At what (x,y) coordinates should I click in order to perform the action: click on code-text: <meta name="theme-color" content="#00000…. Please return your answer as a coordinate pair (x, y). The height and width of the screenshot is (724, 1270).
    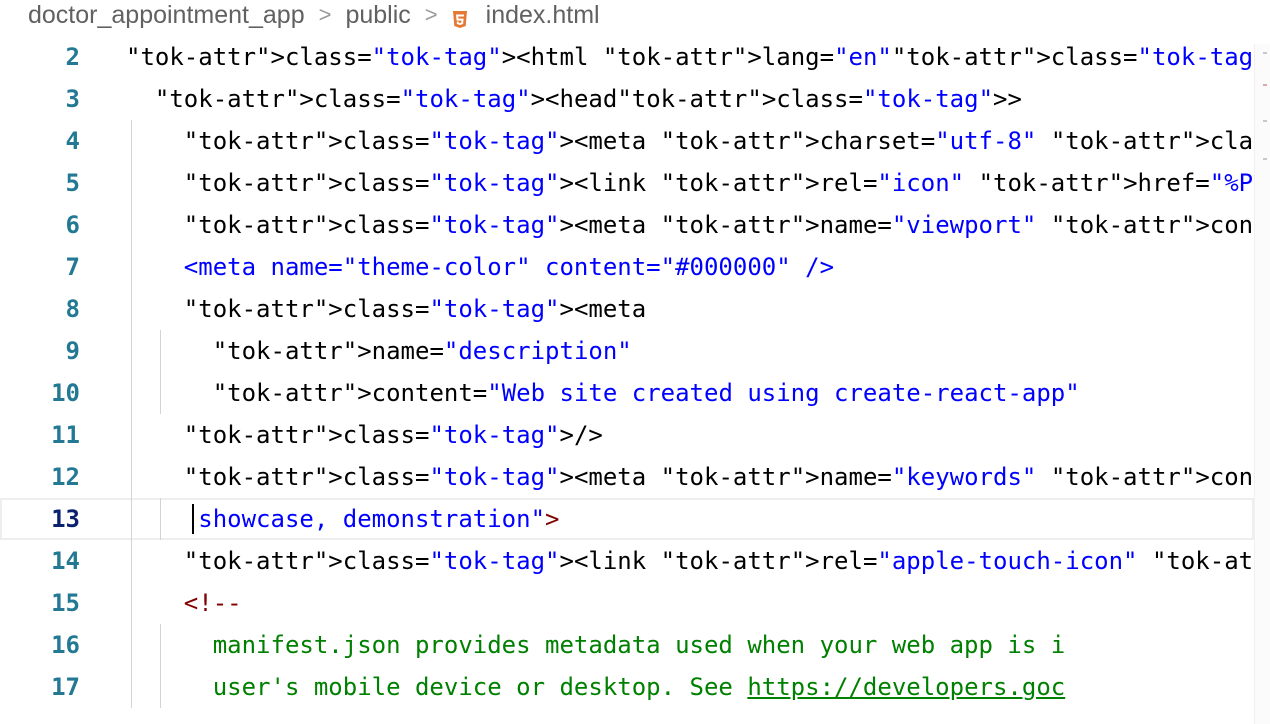
    Looking at the image, I should click on (480, 267).